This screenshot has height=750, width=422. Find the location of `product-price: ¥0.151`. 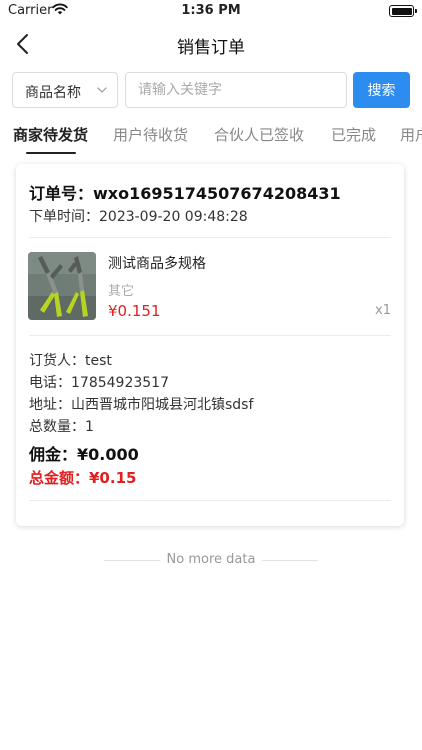

product-price: ¥0.151 is located at coordinates (134, 311).